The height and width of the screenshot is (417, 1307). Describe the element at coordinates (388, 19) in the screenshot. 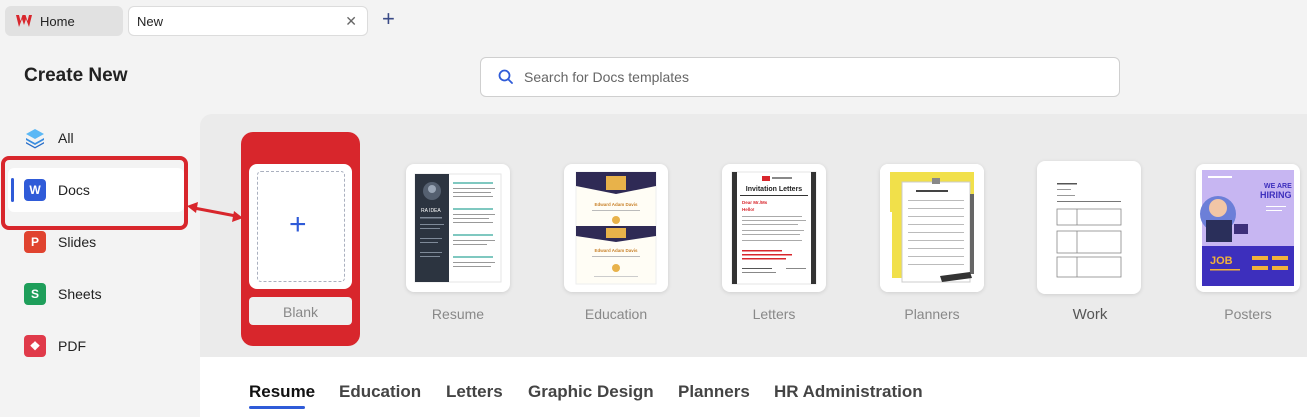

I see `add-tab-icon: +` at that location.